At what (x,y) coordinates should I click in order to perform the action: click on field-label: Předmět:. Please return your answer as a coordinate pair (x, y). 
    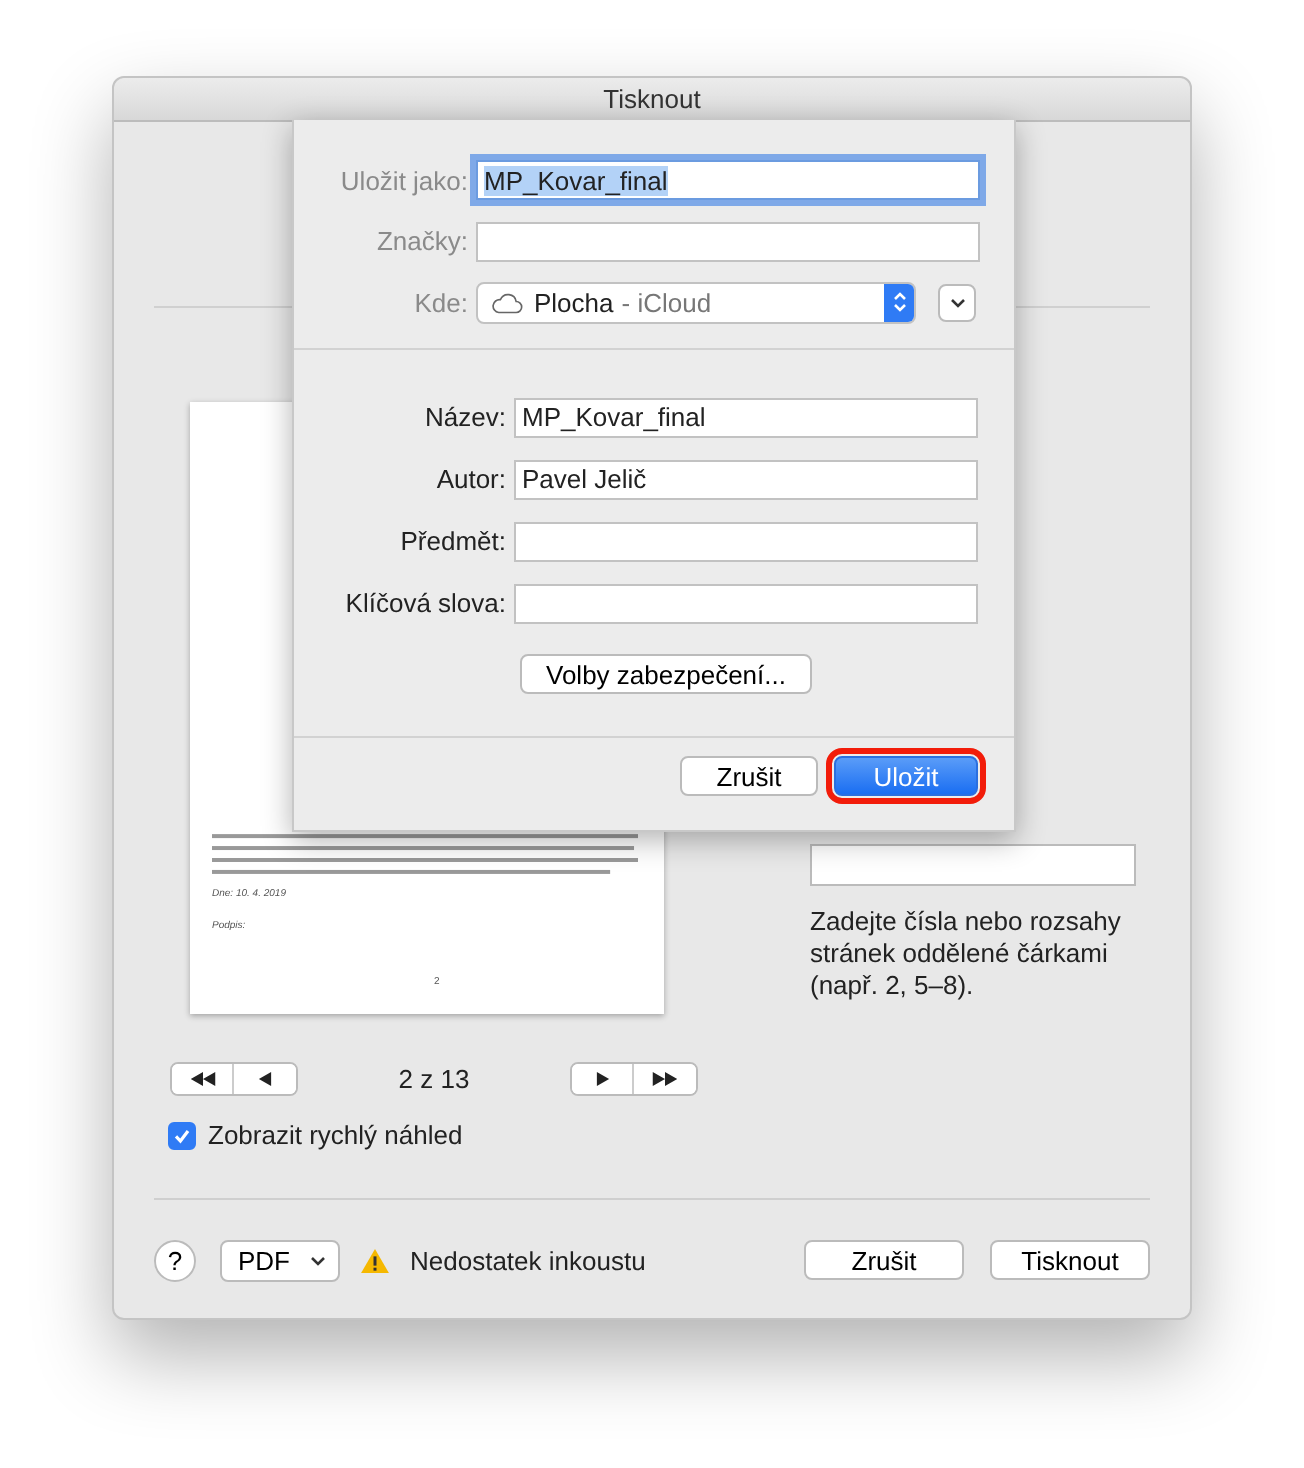
    Looking at the image, I should click on (452, 541).